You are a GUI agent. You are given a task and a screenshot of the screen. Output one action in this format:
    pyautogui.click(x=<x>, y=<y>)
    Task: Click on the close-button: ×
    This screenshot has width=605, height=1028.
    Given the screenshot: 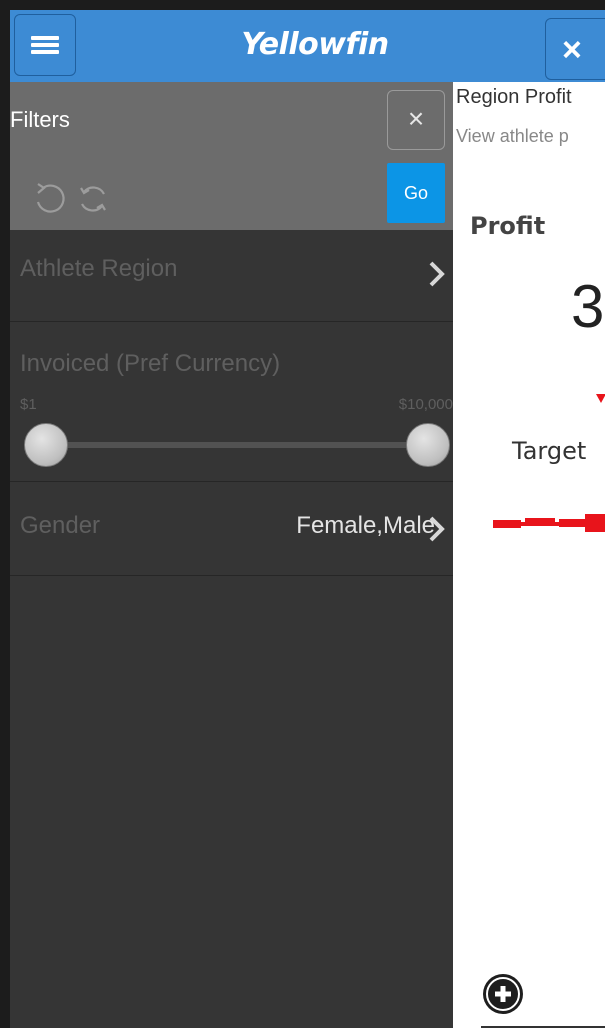 What is the action you would take?
    pyautogui.click(x=575, y=49)
    